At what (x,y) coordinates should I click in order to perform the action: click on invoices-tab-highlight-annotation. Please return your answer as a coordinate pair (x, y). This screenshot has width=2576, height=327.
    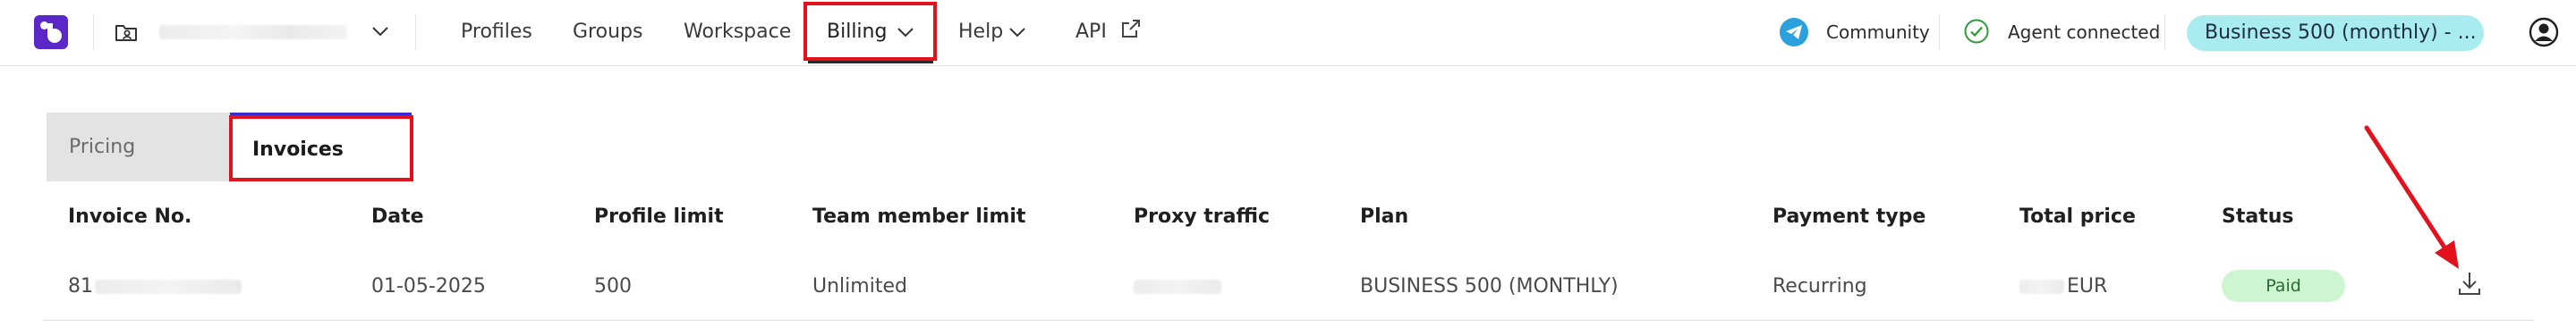
    Looking at the image, I should click on (321, 148).